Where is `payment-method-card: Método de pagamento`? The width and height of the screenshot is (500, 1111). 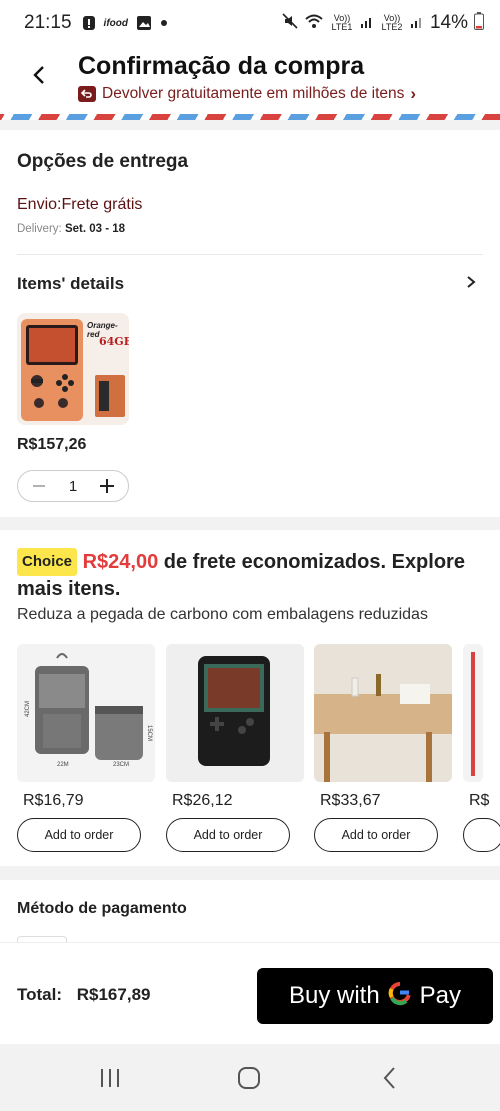
payment-method-card: Método de pagamento is located at coordinates (250, 912).